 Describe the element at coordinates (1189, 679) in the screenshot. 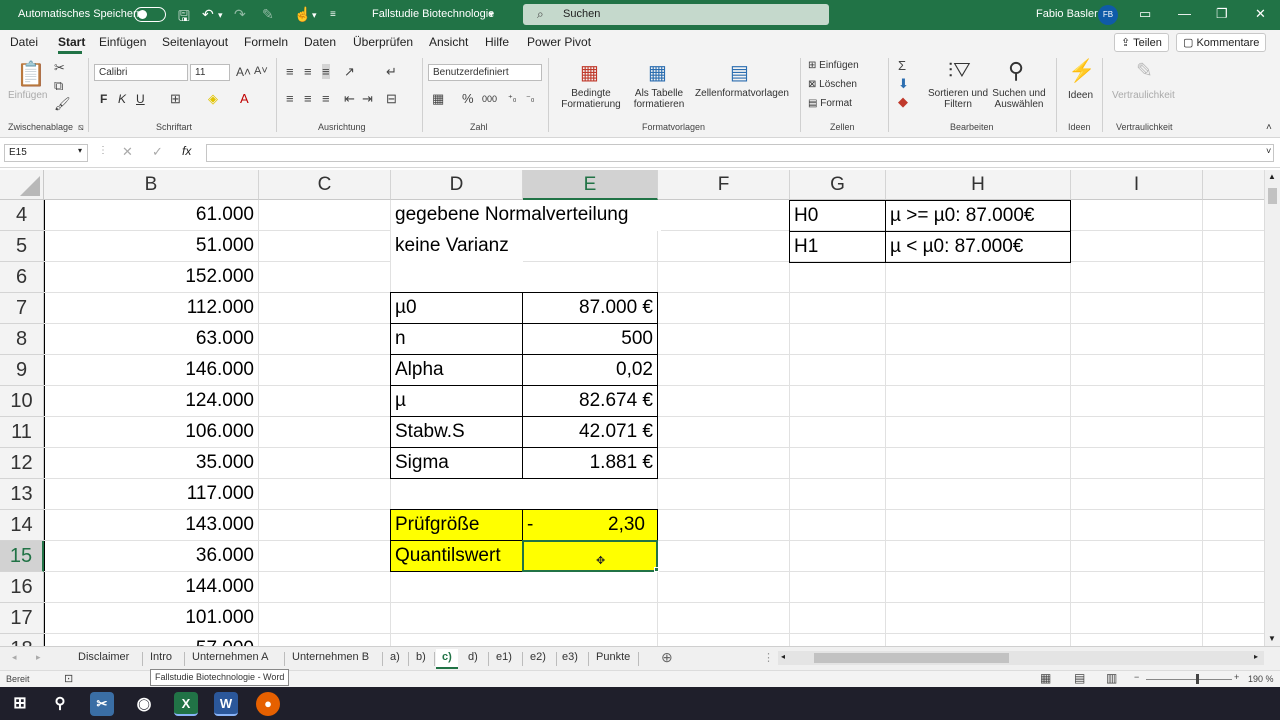

I see `zoom-slider` at that location.